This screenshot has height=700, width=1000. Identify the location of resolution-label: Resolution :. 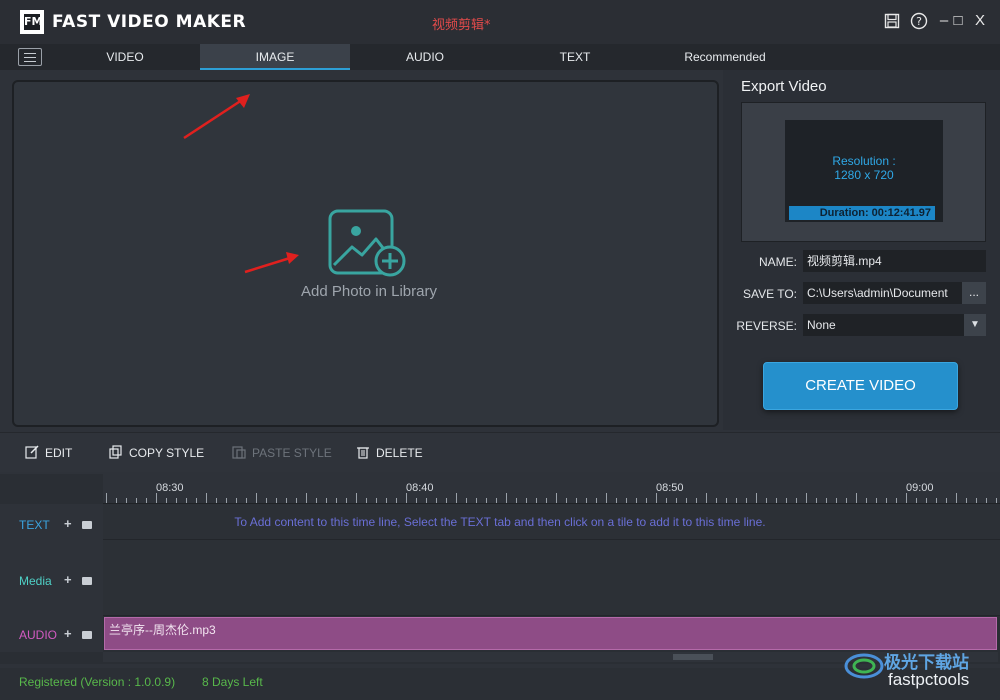
(864, 161).